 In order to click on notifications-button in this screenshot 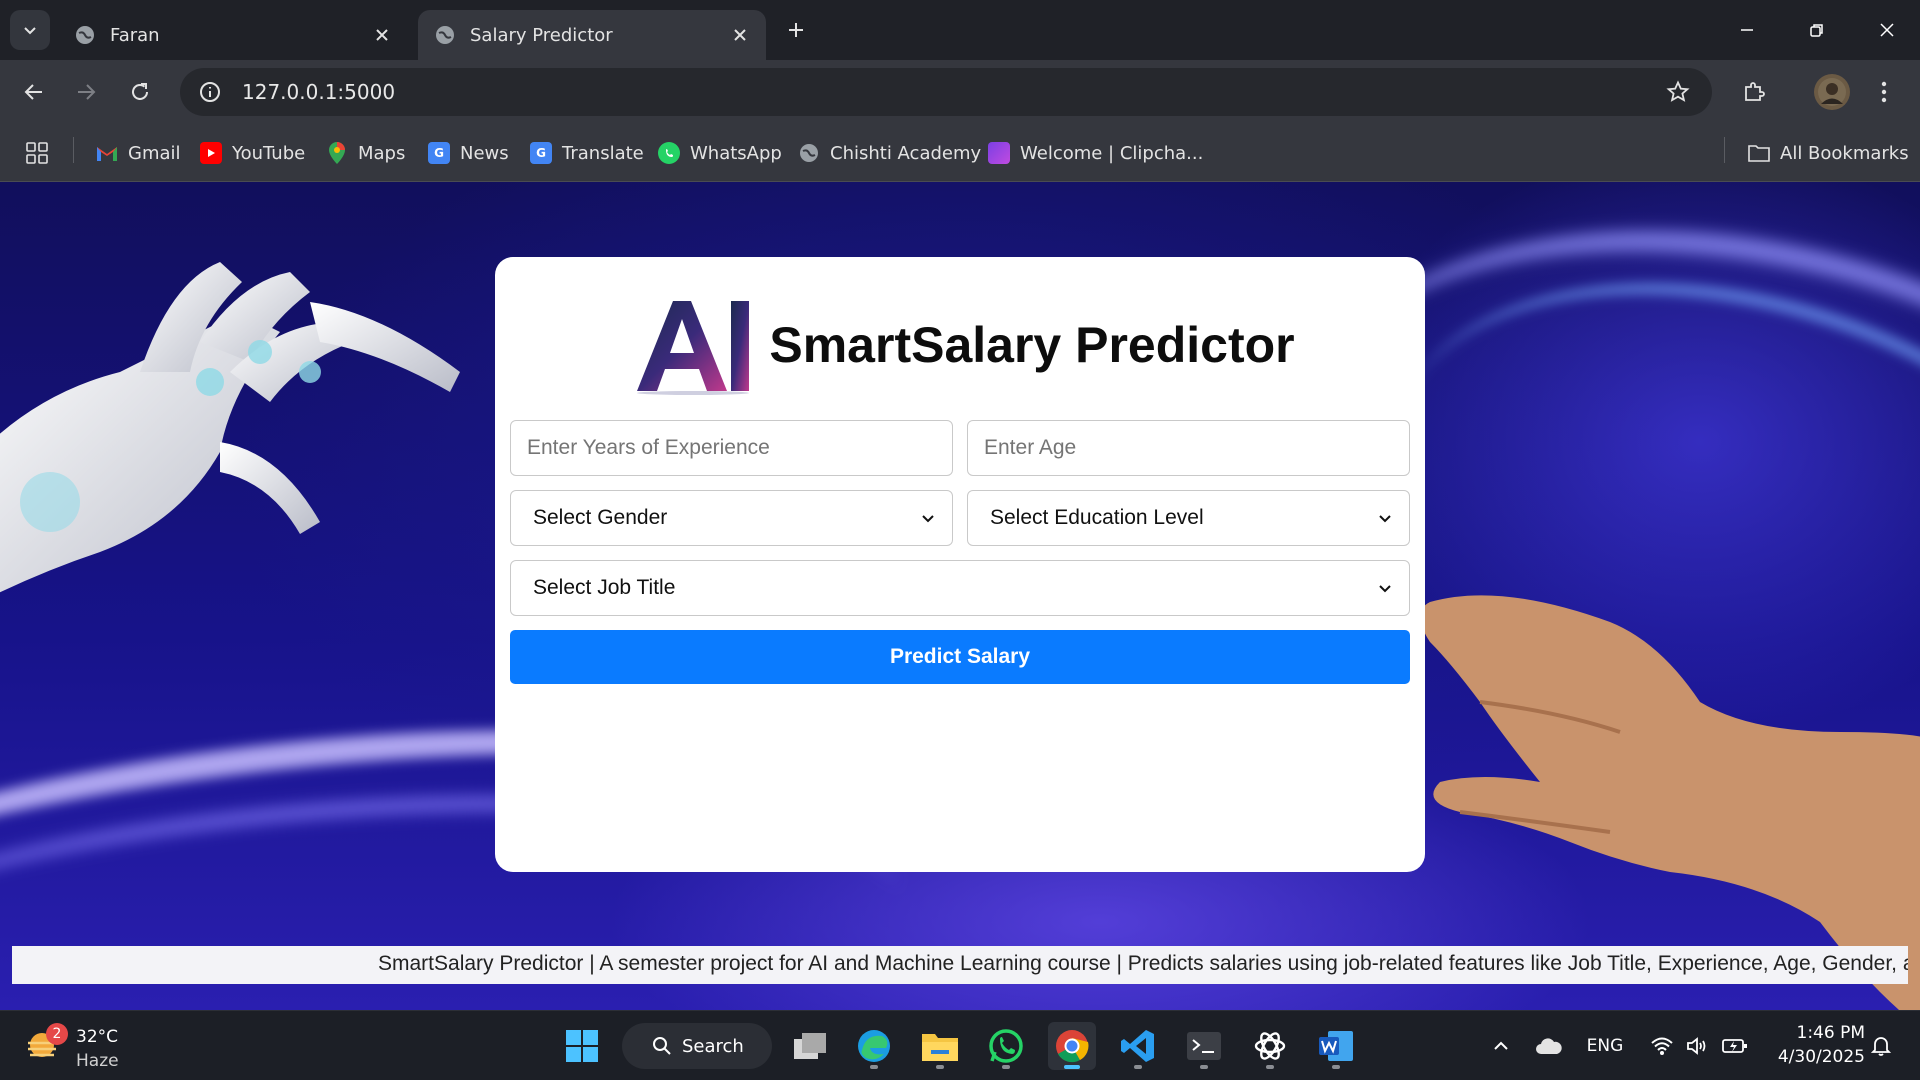, I will do `click(1881, 1046)`.